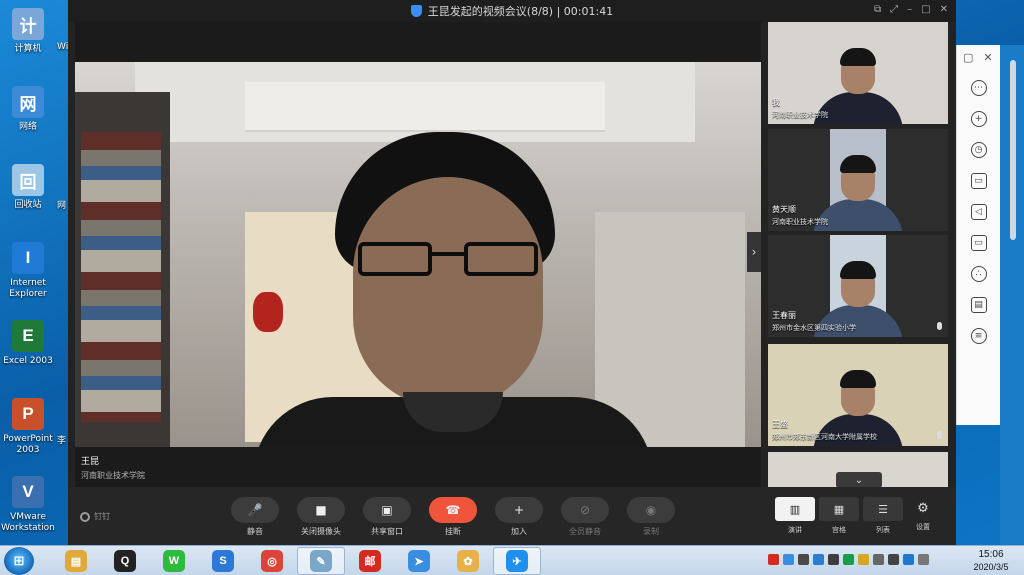  Describe the element at coordinates (585, 531) in the screenshot. I see `toolbar-button-label: 全员静音` at that location.